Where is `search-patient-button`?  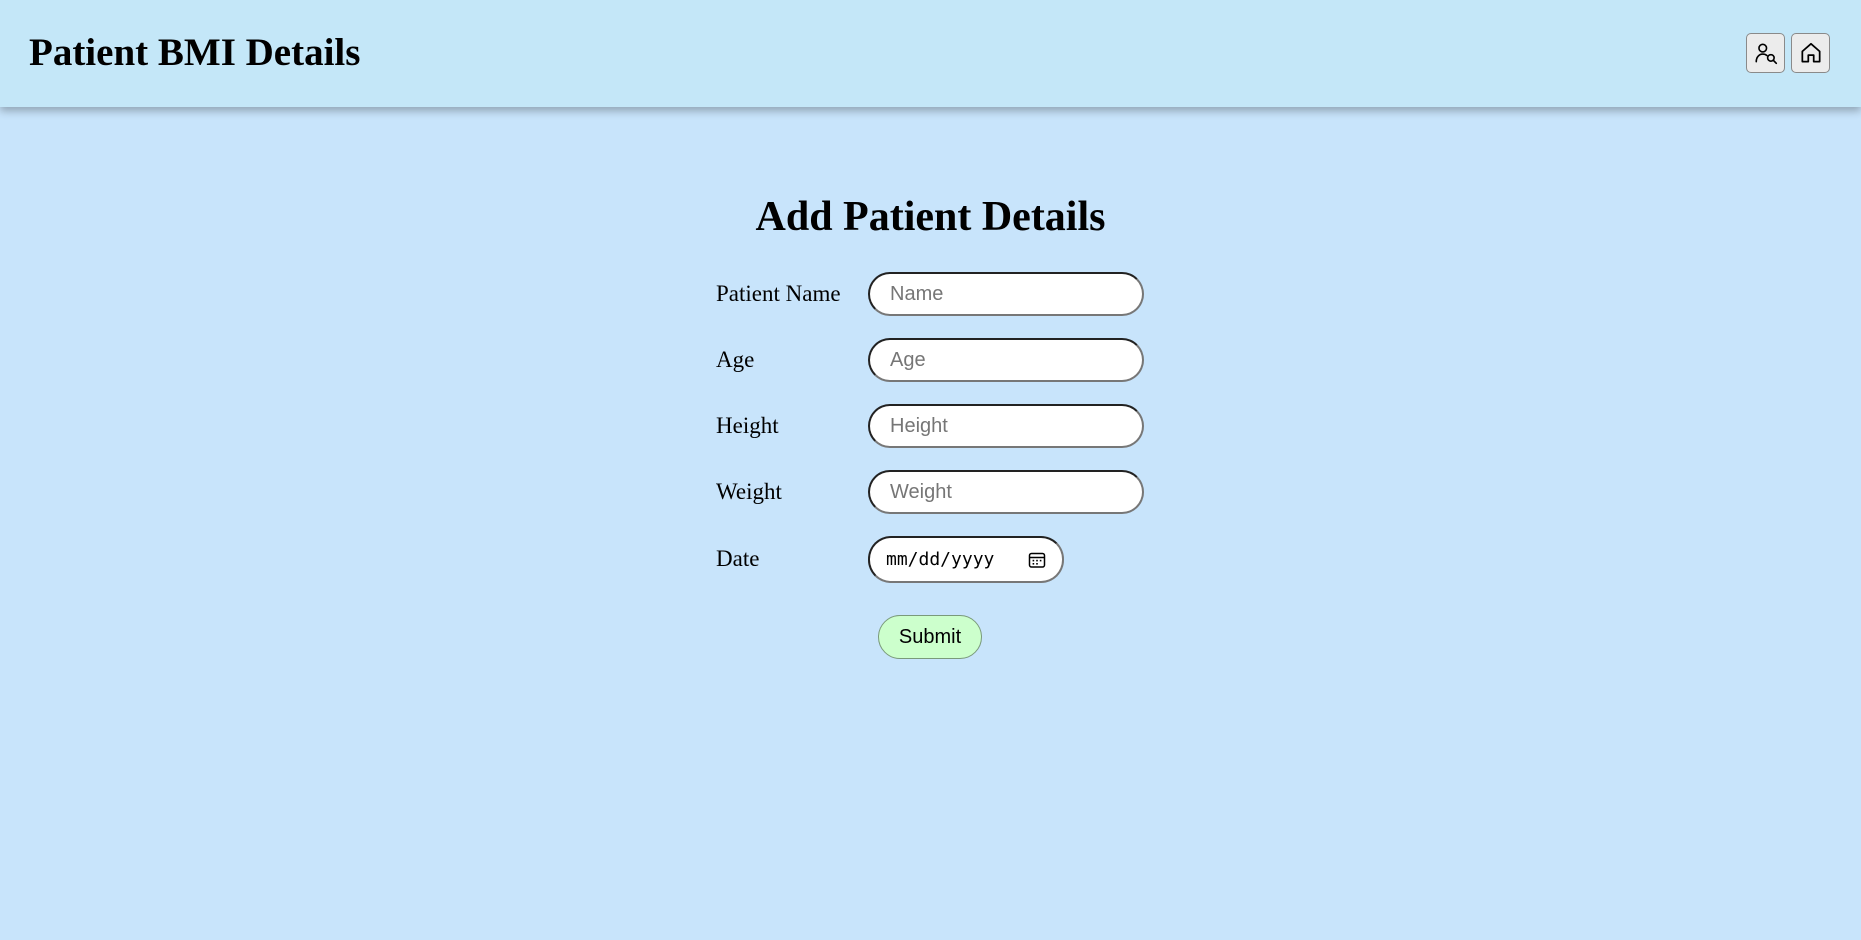 search-patient-button is located at coordinates (1765, 53).